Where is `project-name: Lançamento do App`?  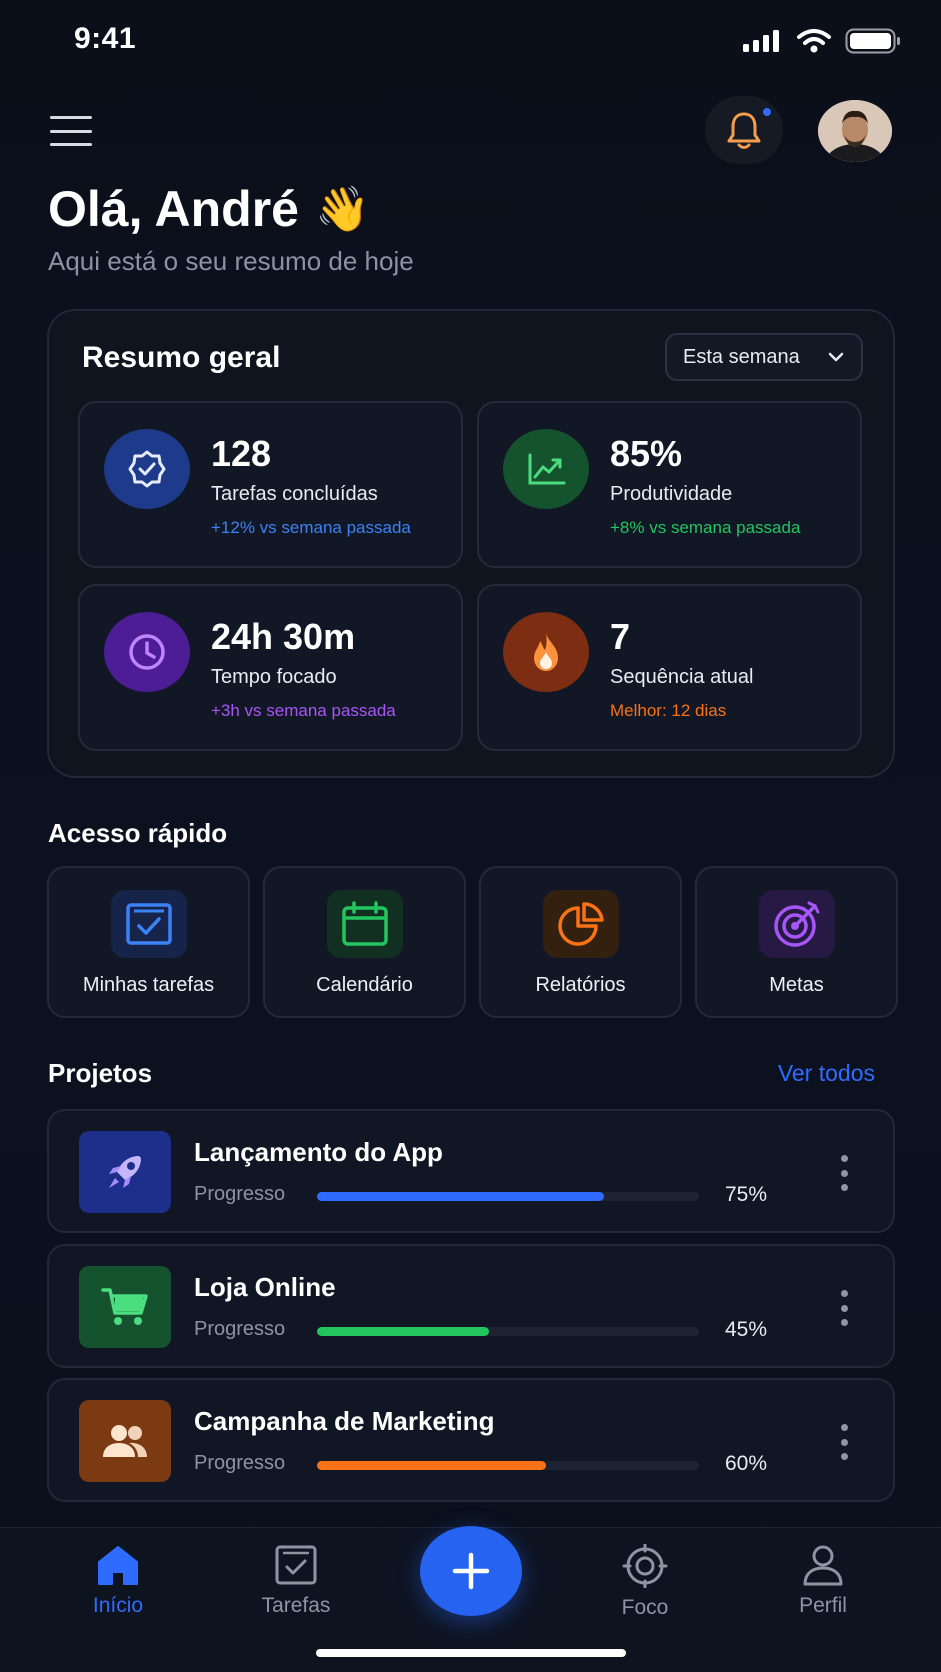 project-name: Lançamento do App is located at coordinates (318, 1152).